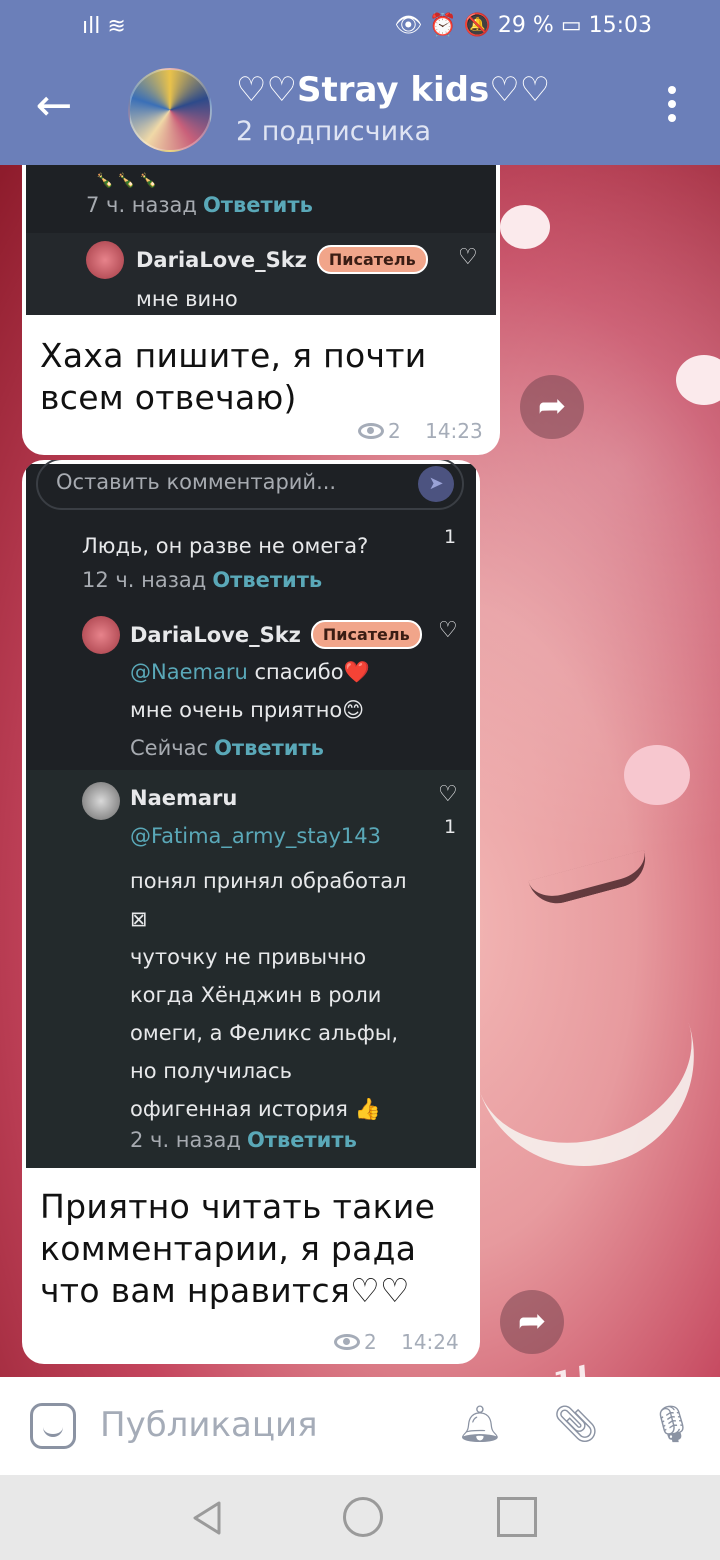  What do you see at coordinates (360, 1426) in the screenshot?
I see `message-composer: Публикация 🔔︎ 📎︎ 🎙︎` at bounding box center [360, 1426].